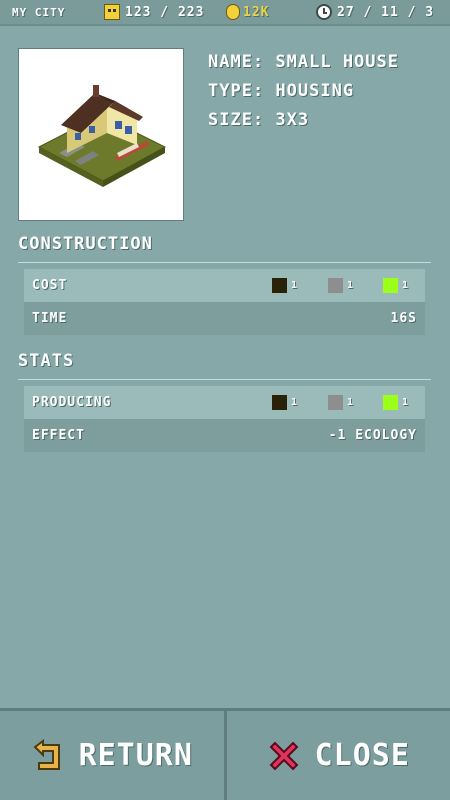 Image resolution: width=450 pixels, height=800 pixels. I want to click on resource-produce-1: 1, so click(285, 402).